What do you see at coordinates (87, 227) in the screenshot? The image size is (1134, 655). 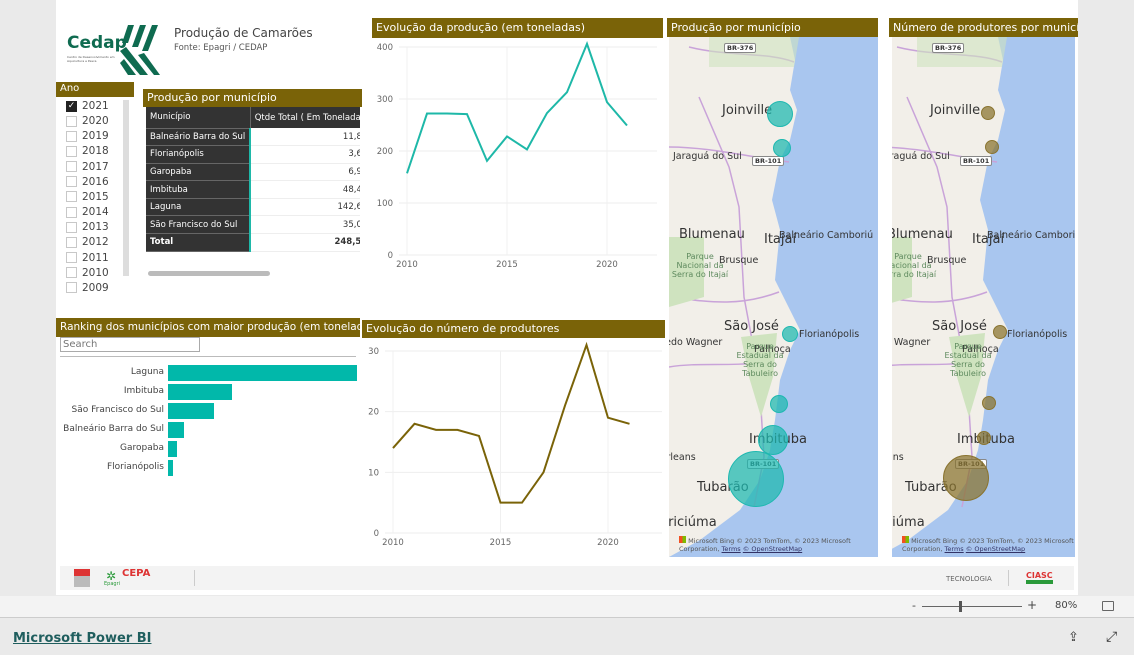 I see `slicer-item-2013: 2013` at bounding box center [87, 227].